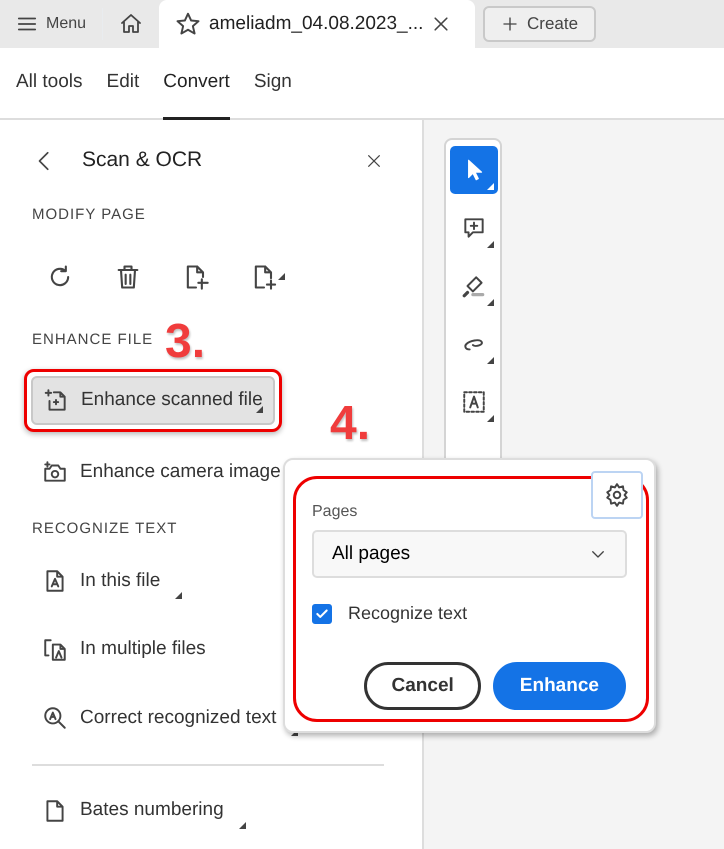  I want to click on text-box-icon, so click(474, 402).